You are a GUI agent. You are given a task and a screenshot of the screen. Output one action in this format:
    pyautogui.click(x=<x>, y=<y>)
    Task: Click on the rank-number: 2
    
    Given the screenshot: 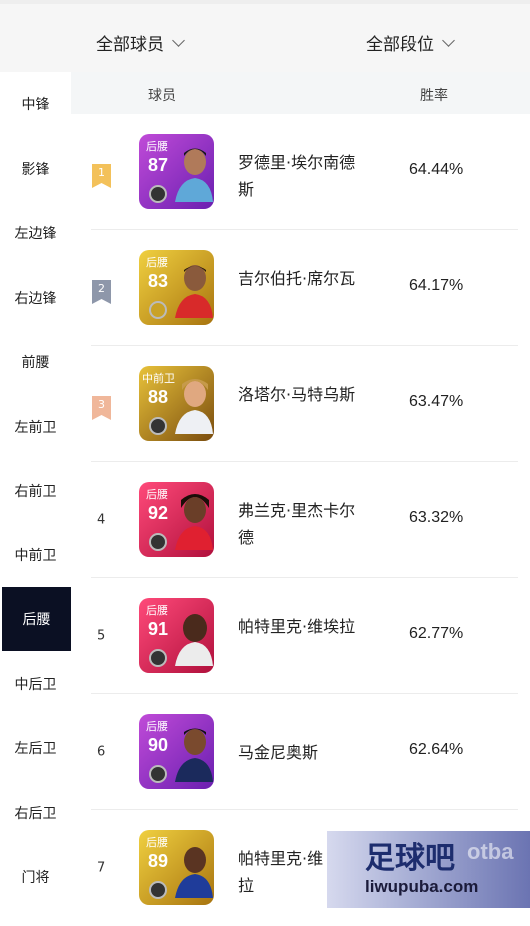 What is the action you would take?
    pyautogui.click(x=101, y=288)
    